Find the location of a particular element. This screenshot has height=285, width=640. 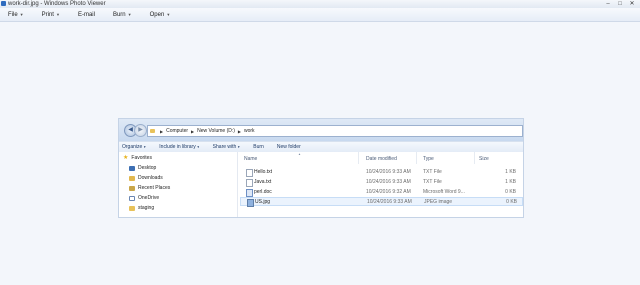

column-header-name: Name is located at coordinates (251, 159).